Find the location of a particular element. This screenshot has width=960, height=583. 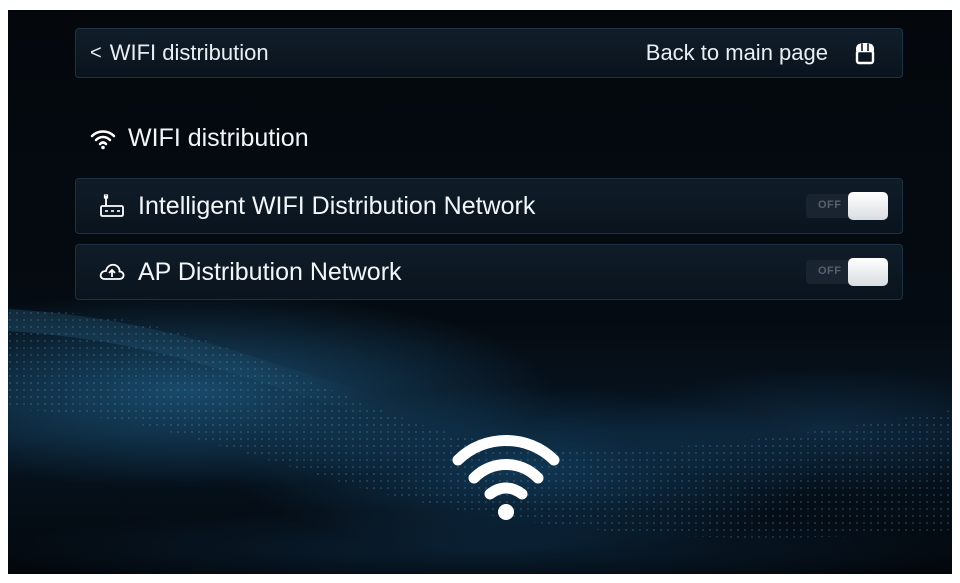

router-icon is located at coordinates (112, 205).